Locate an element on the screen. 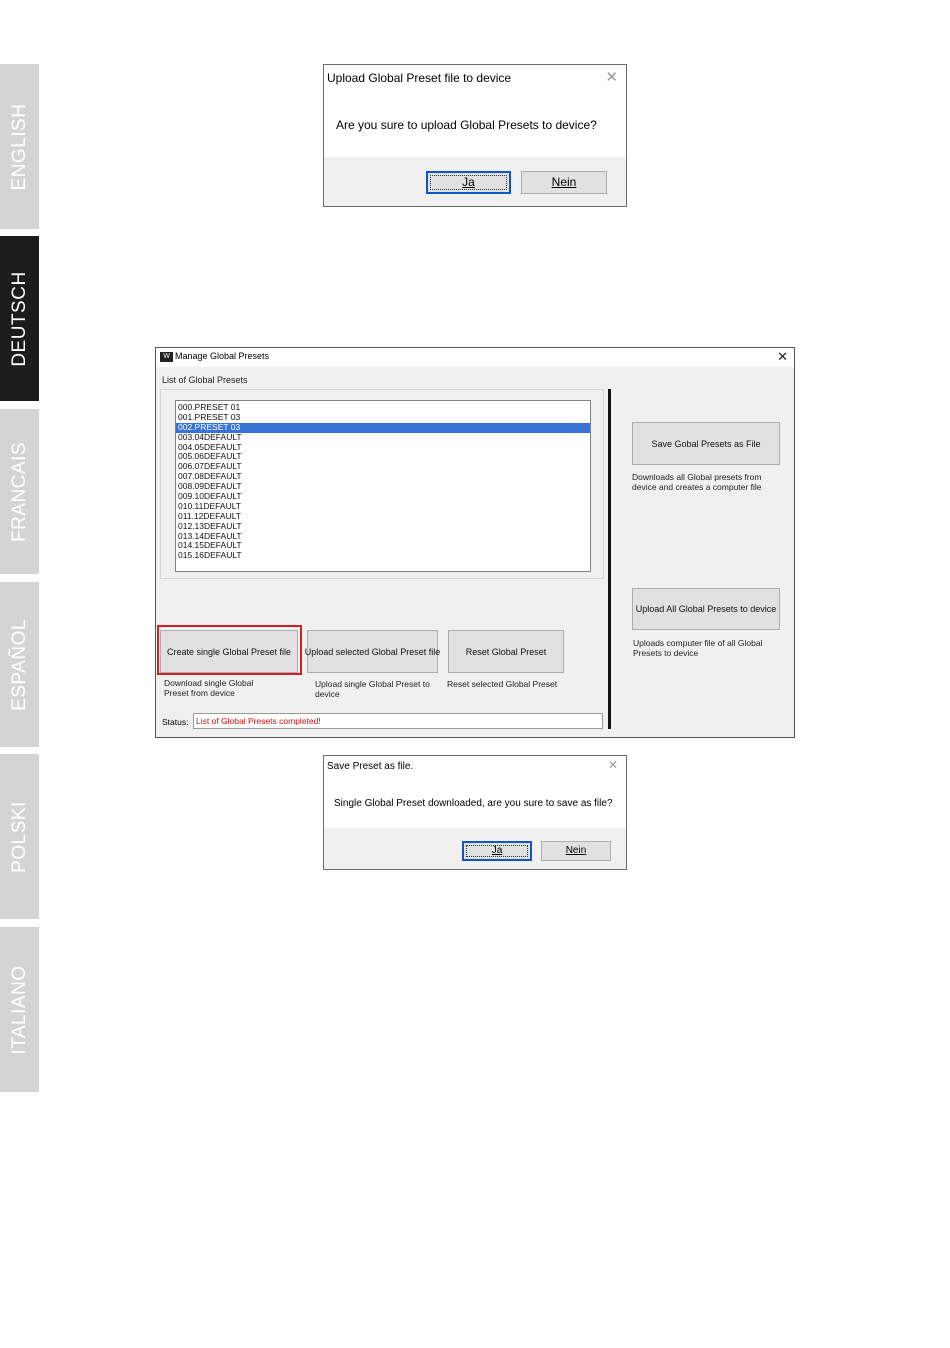 The image size is (950, 1348). lang-tab-label: ITALIANO is located at coordinates (19, 1009).